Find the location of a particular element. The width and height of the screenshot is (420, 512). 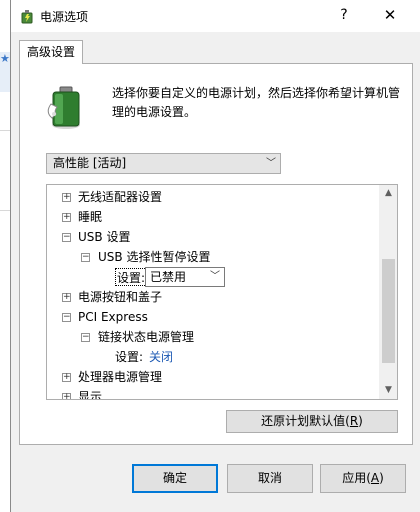

cancel-button: 取消 is located at coordinates (270, 478).